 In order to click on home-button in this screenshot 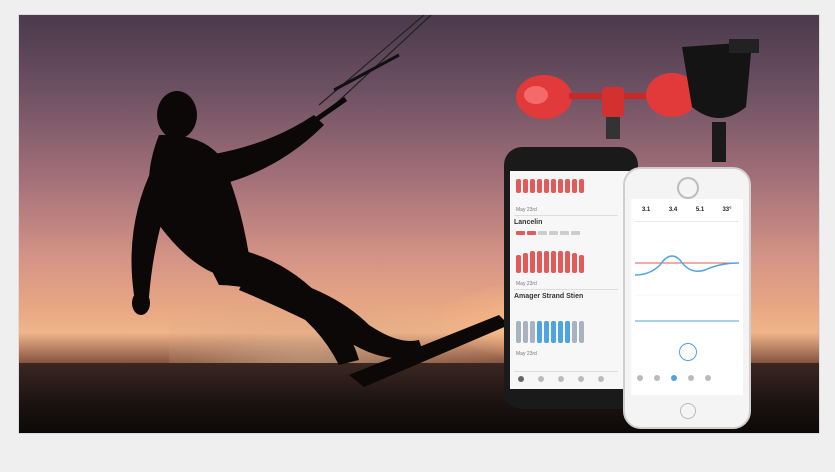, I will do `click(688, 411)`.